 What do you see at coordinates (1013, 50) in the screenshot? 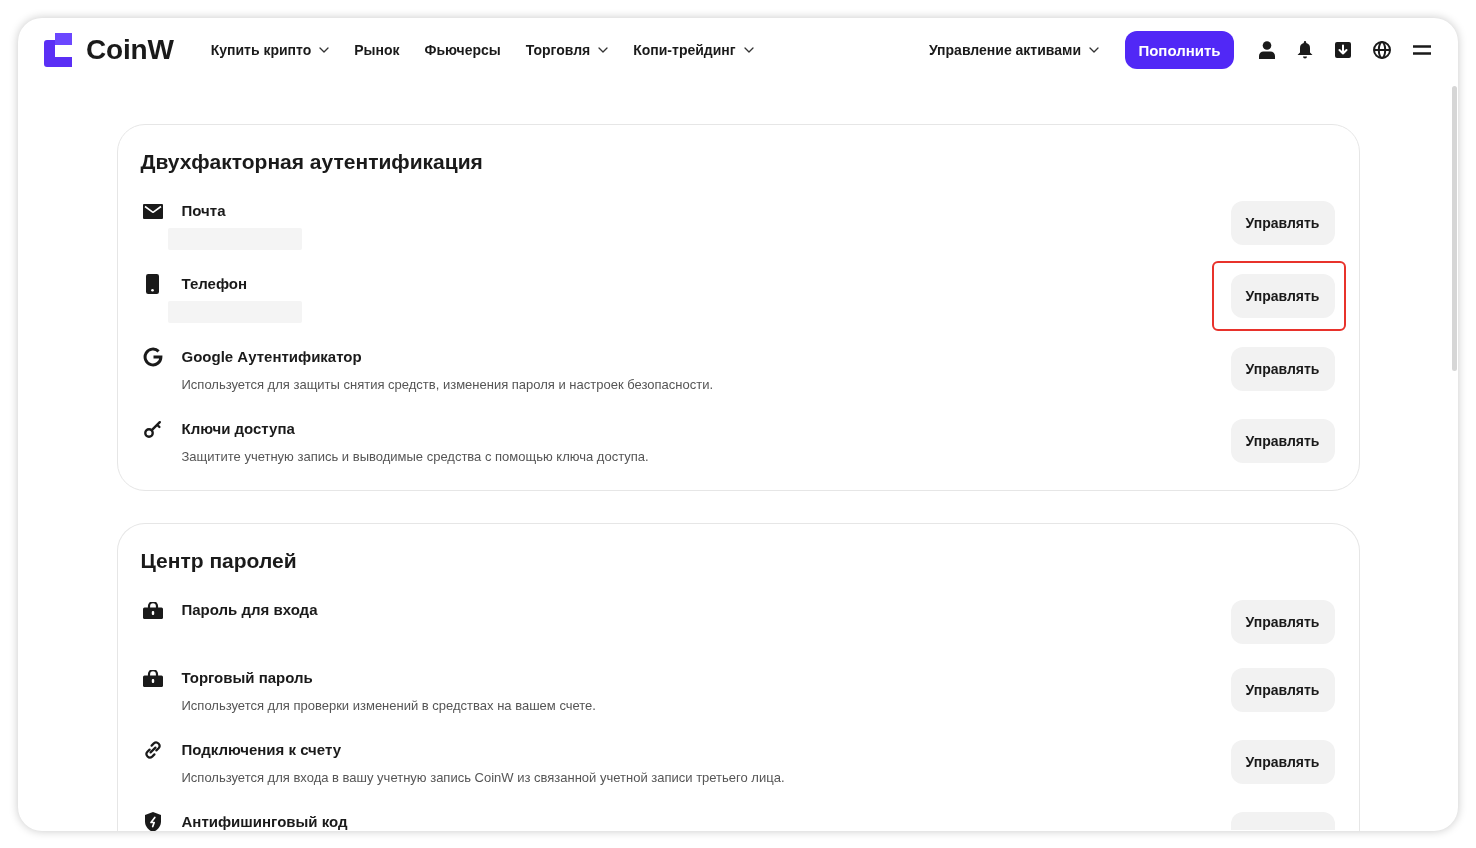
I see `nav-dropdown: Управление активами` at bounding box center [1013, 50].